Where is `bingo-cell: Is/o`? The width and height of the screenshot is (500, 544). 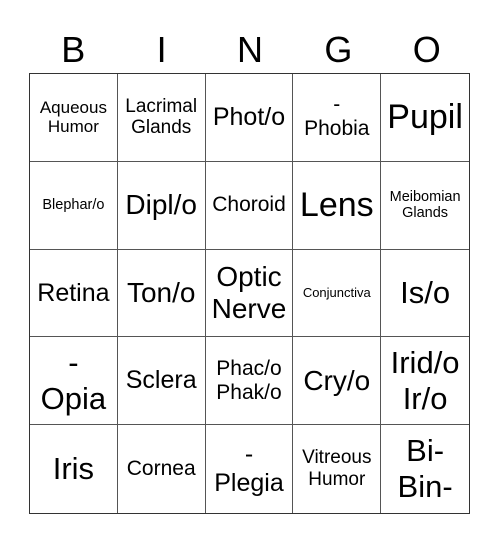
bingo-cell: Is/o is located at coordinates (425, 294).